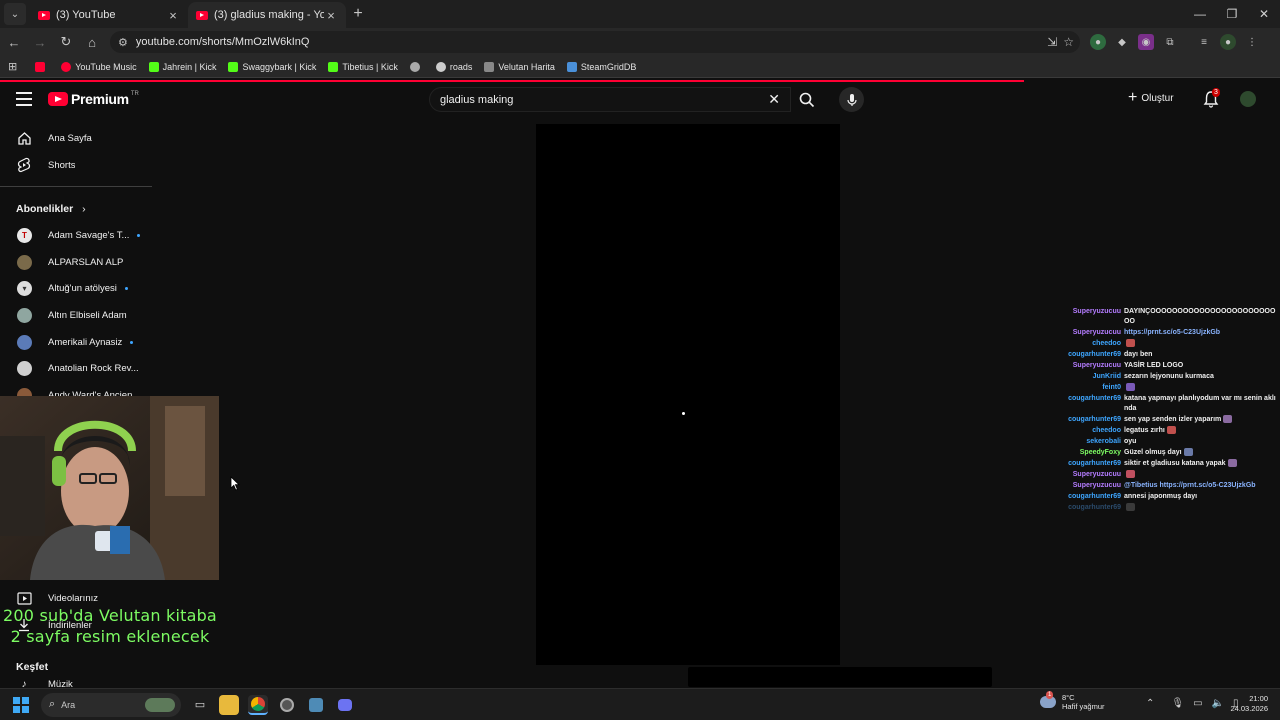 This screenshot has width=1280, height=720. What do you see at coordinates (92, 42) in the screenshot?
I see `home-browser-icon: ⌂` at bounding box center [92, 42].